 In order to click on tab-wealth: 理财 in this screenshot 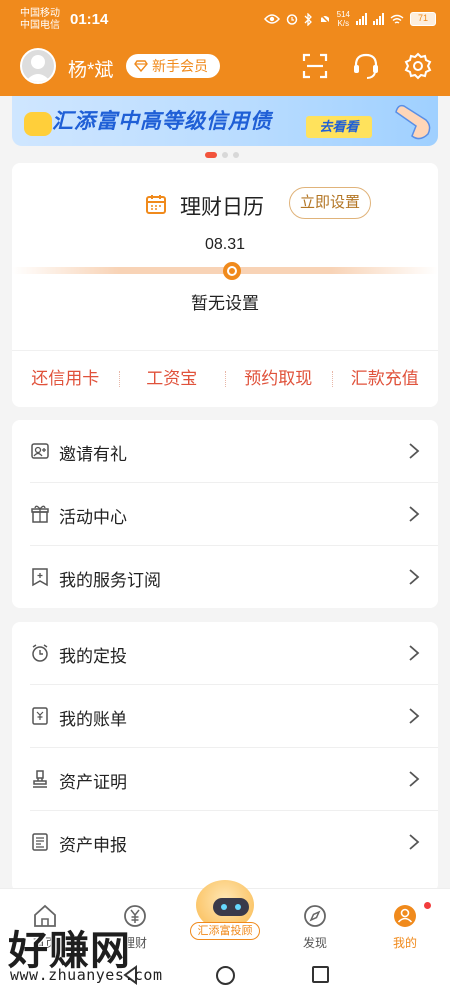, I will do `click(135, 924)`.